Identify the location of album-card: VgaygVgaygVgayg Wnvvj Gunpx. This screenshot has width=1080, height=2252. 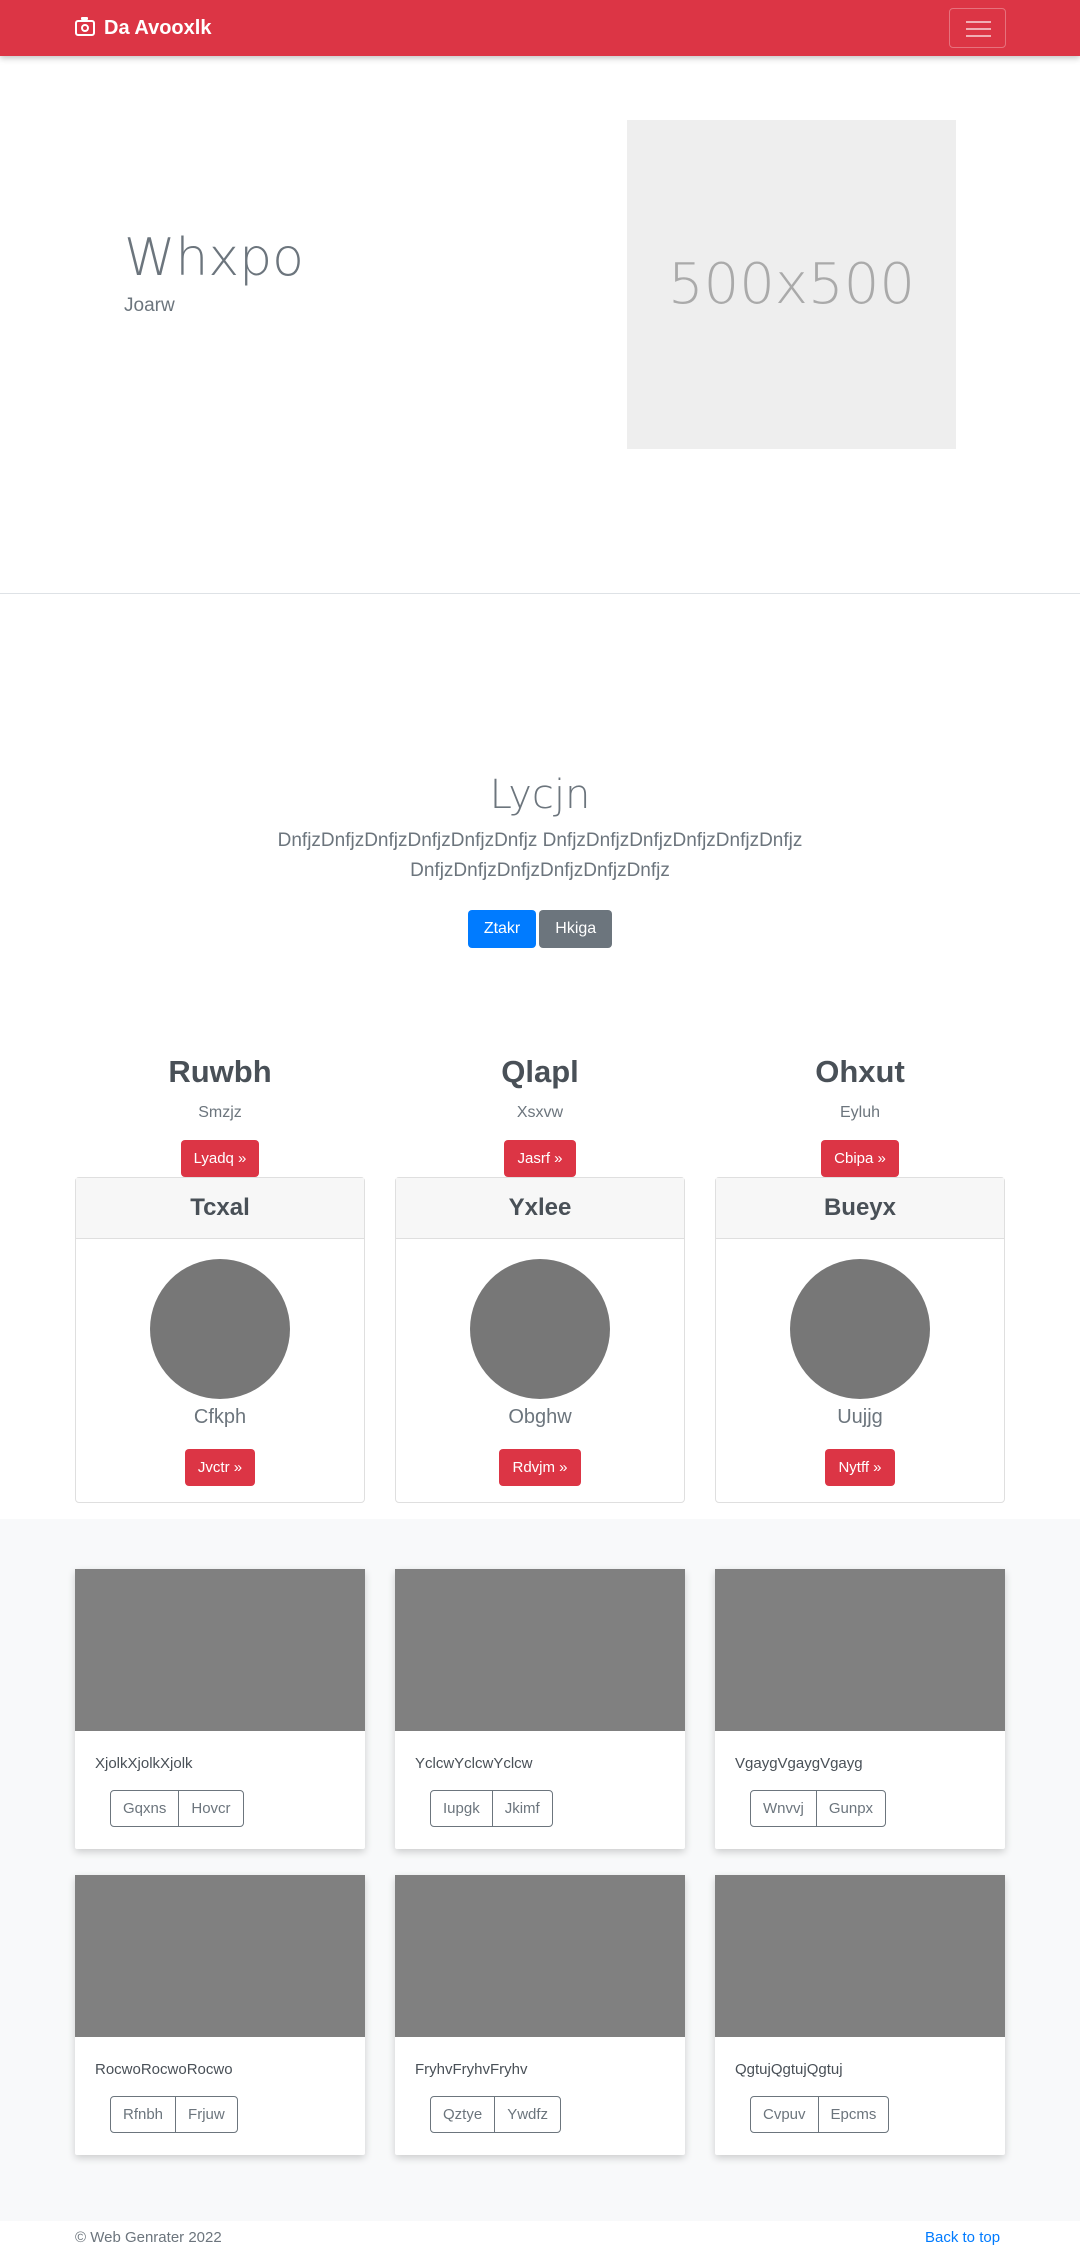
(860, 1709).